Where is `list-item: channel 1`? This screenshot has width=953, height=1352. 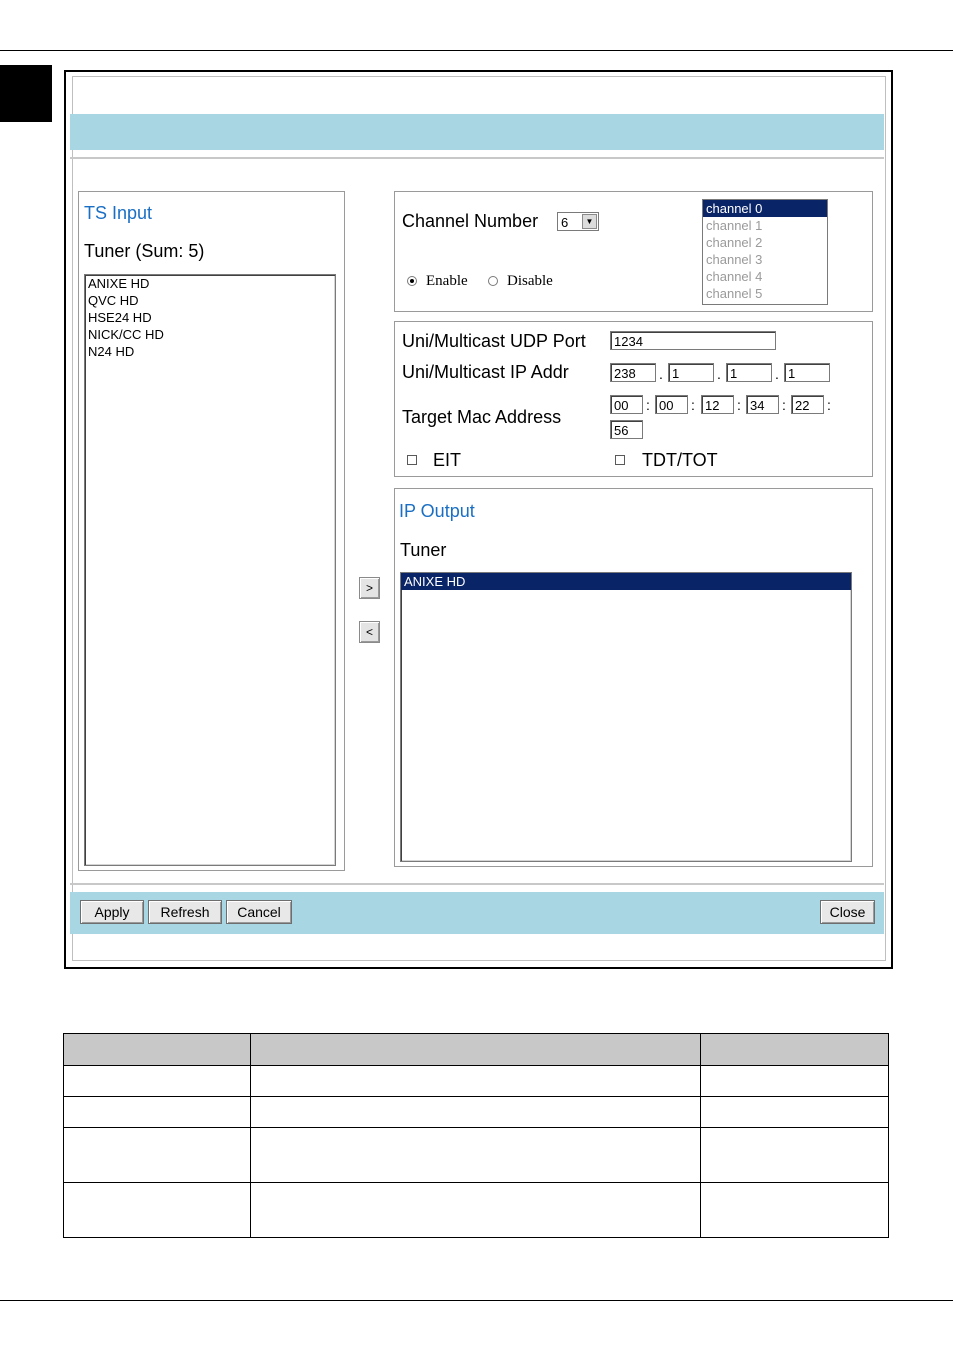 list-item: channel 1 is located at coordinates (765, 225).